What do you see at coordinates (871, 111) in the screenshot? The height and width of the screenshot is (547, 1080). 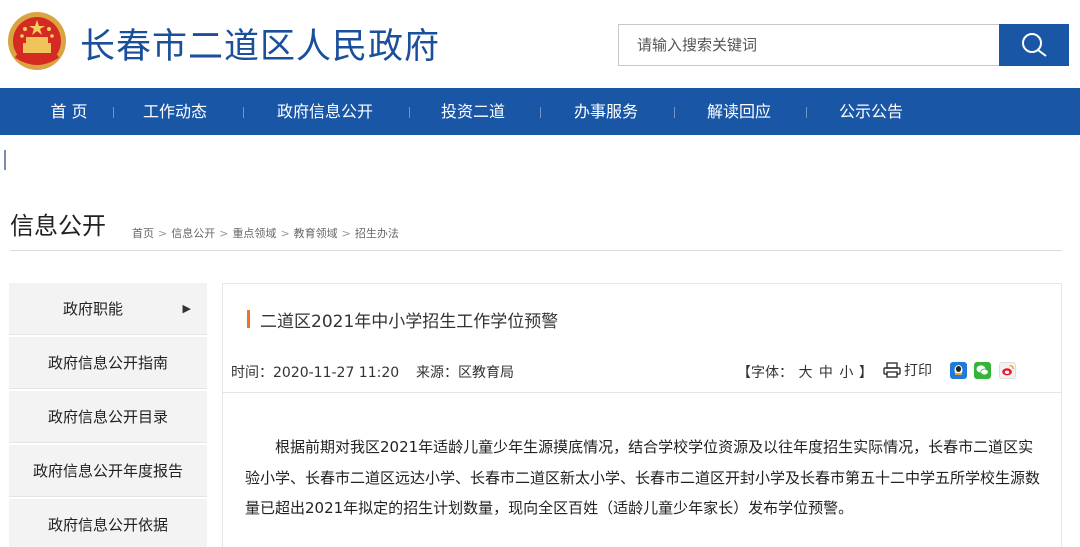 I see `nav-item-announcements: 公示公告` at bounding box center [871, 111].